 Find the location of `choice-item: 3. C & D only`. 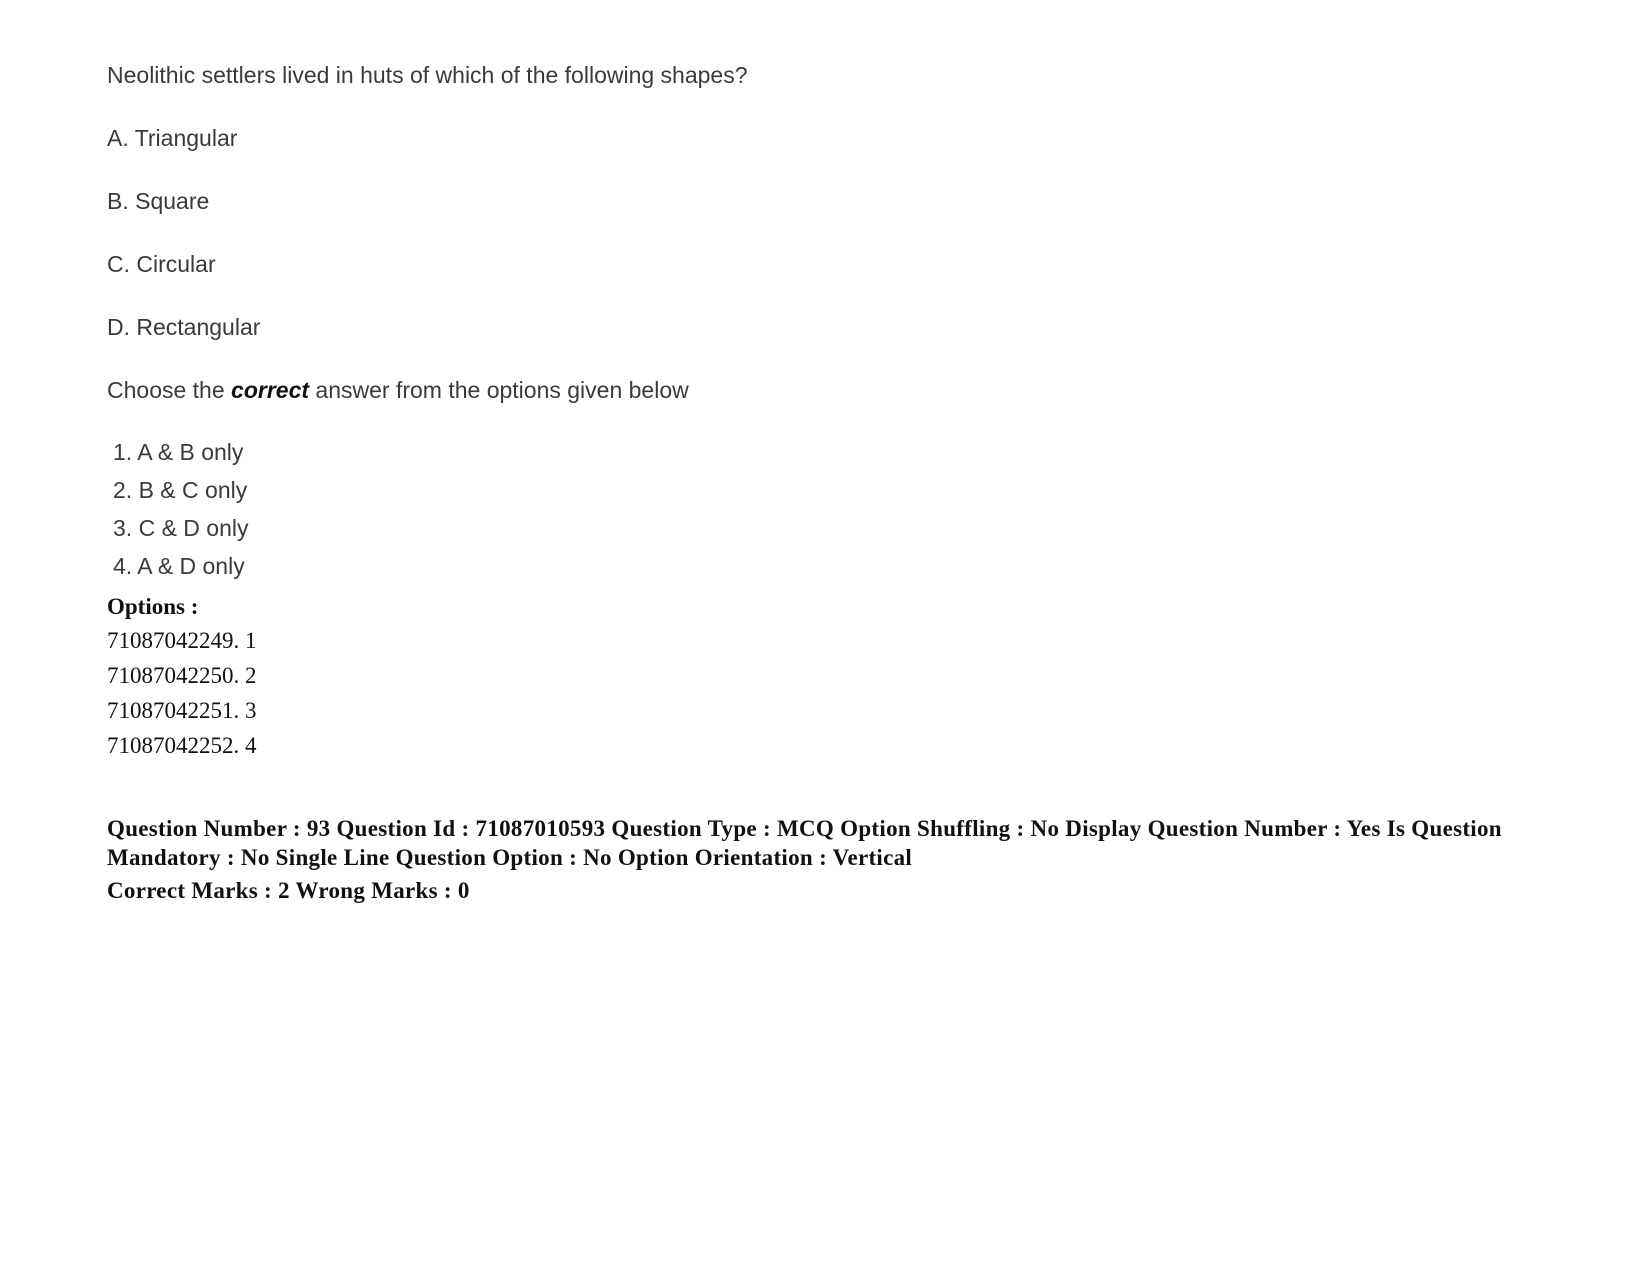

choice-item: 3. C & D only is located at coordinates (181, 528).